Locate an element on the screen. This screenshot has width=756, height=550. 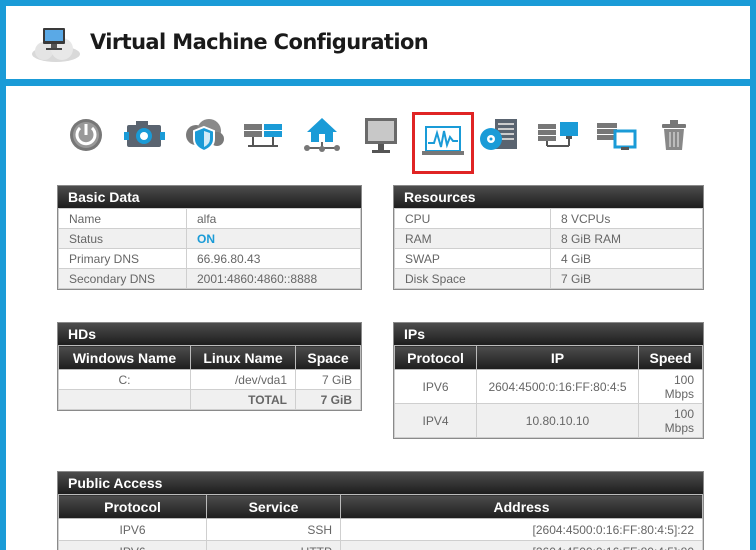
total-row: TOTAL 7 GiB is located at coordinates (209, 399).